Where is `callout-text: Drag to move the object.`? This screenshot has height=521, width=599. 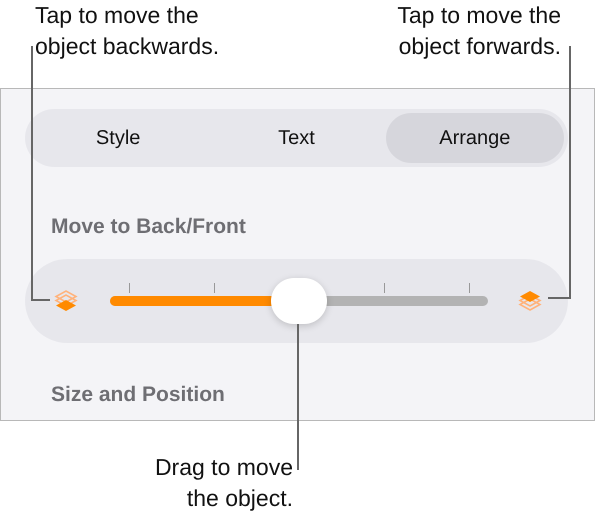
callout-text: Drag to move the object. is located at coordinates (223, 483).